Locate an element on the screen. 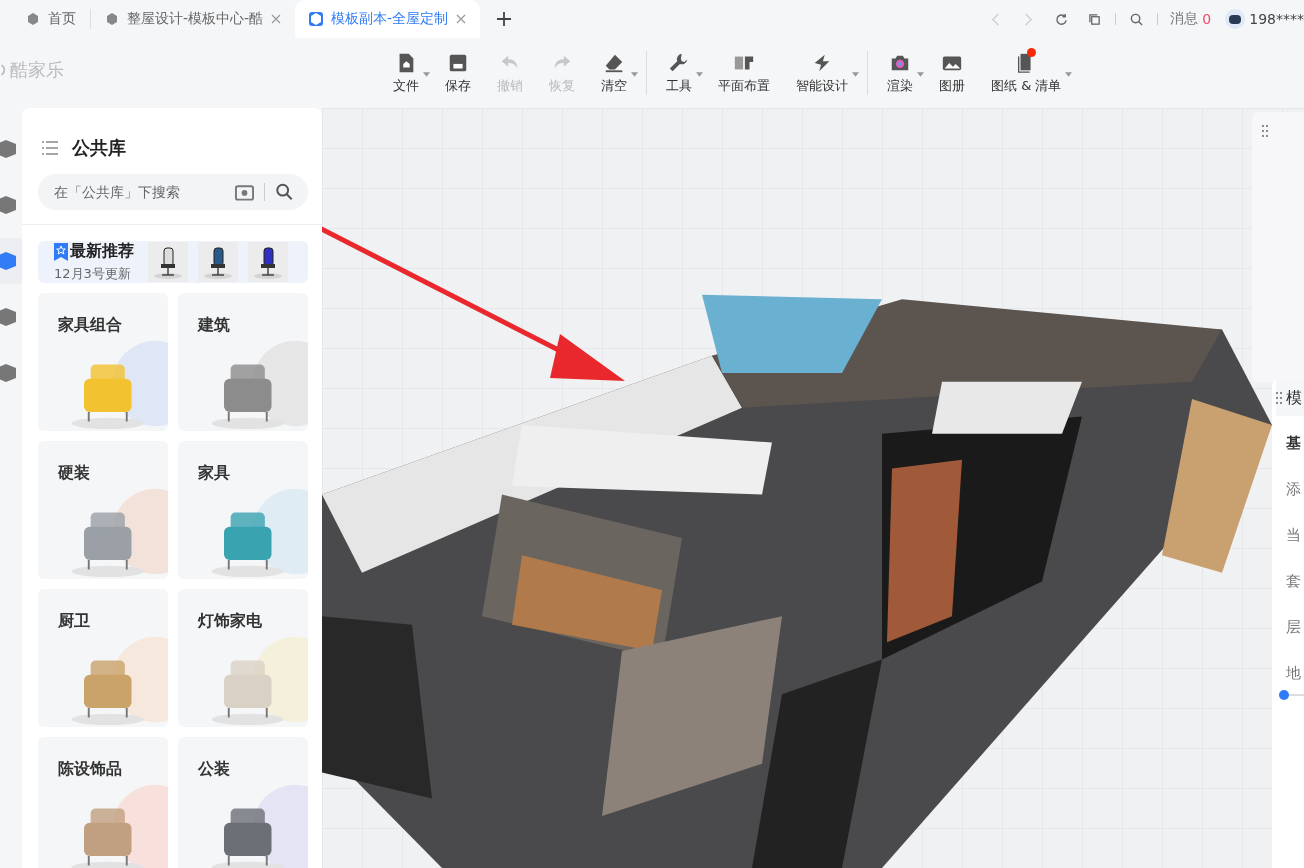  sidebar-tab is located at coordinates (11, 261).